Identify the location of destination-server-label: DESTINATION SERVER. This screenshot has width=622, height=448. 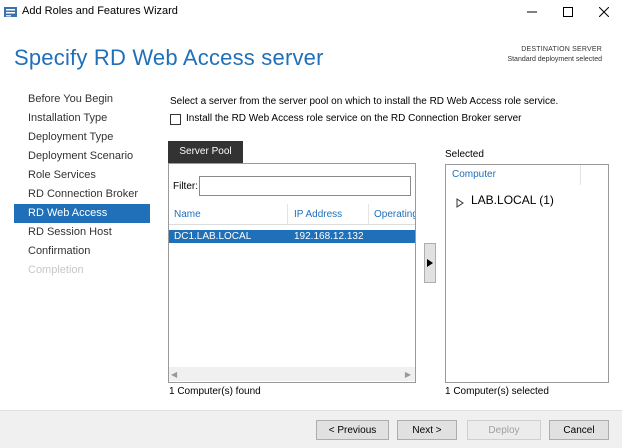
(561, 49).